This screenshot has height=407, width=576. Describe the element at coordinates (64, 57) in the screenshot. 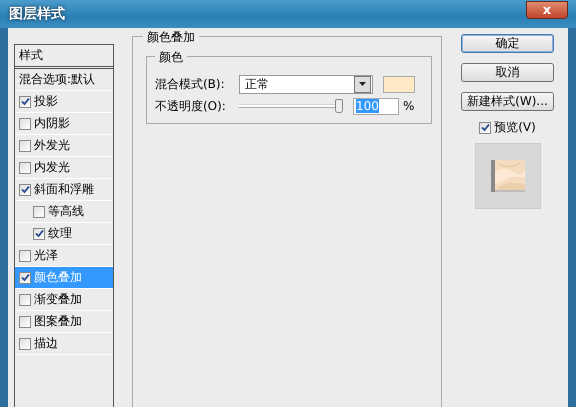

I see `list-header: 样式` at that location.